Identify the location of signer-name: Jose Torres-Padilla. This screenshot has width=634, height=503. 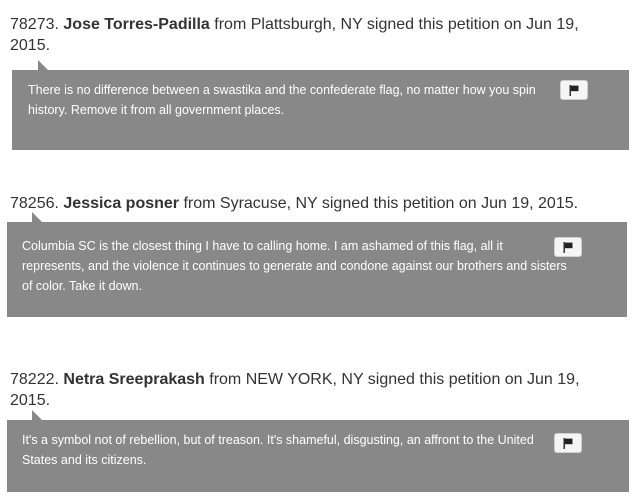
(136, 24).